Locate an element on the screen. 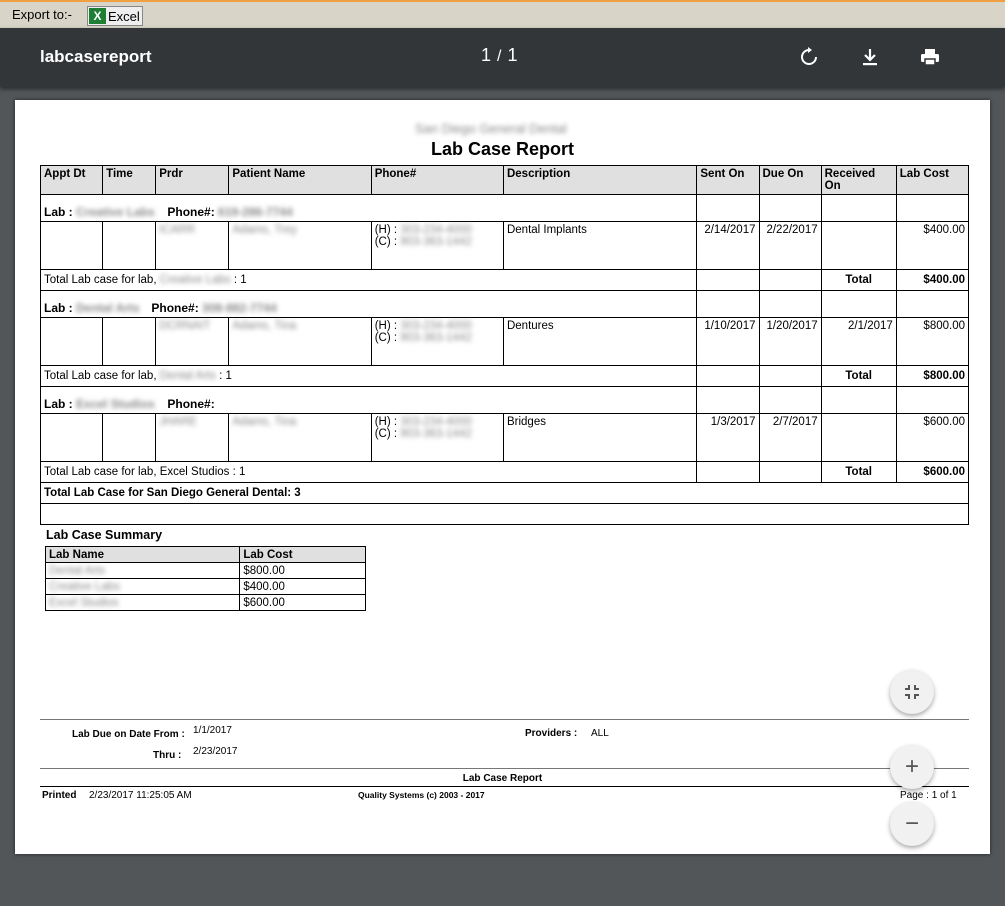  export-excel-button: X Excel is located at coordinates (115, 16).